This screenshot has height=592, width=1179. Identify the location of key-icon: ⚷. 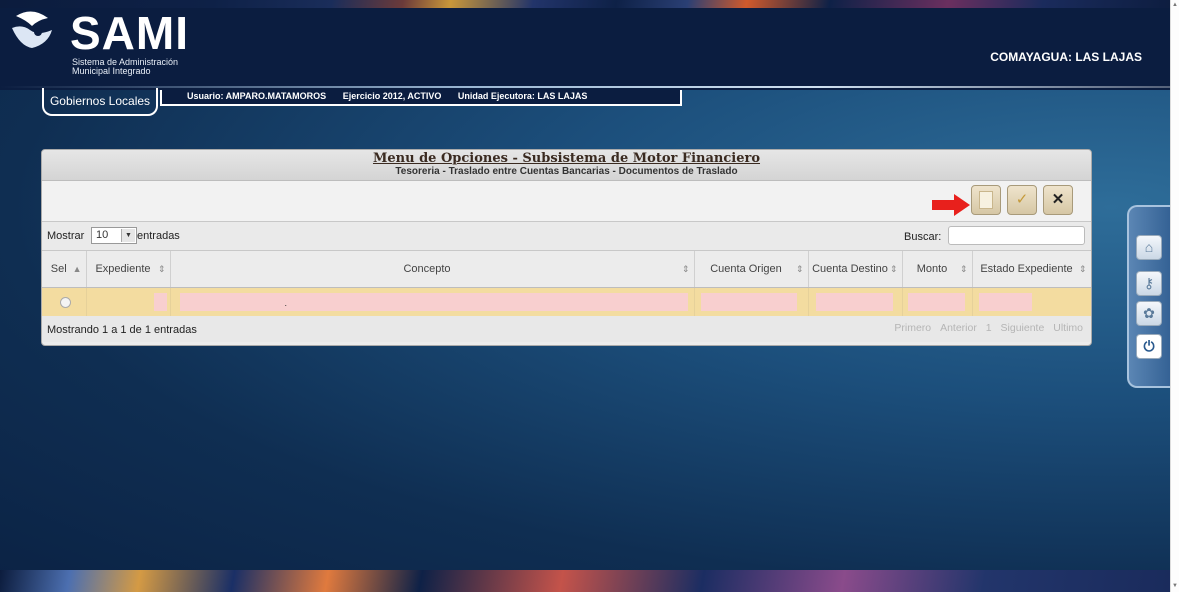
(1149, 283).